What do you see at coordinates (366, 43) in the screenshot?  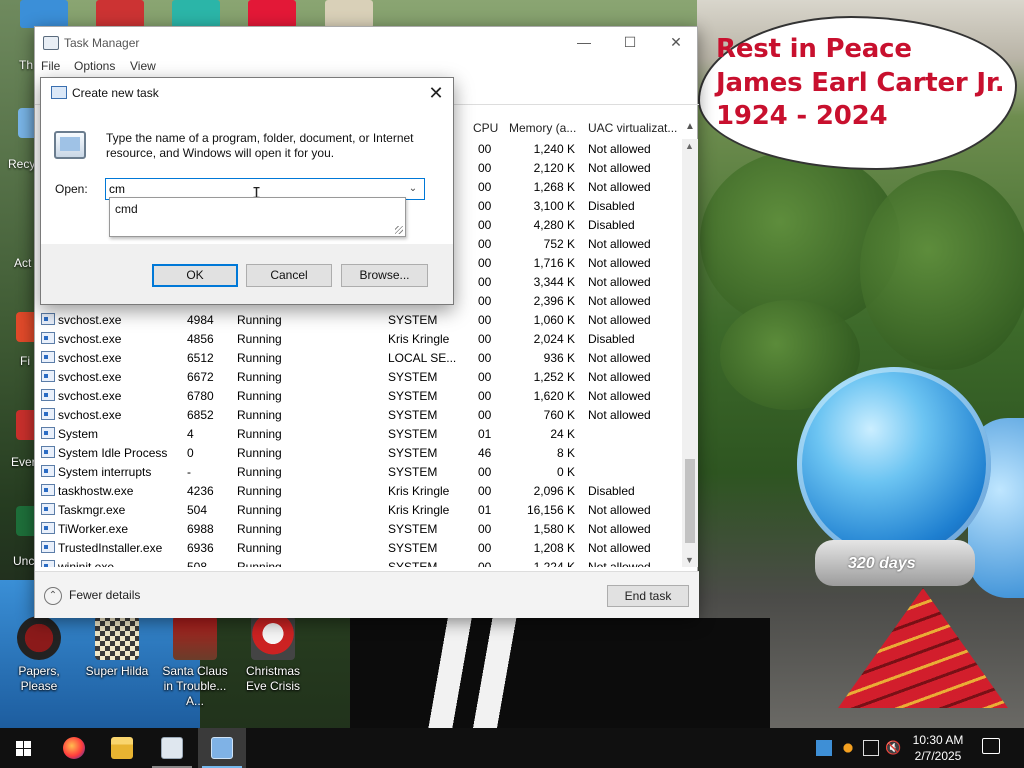 I see `task-manager-titlebar: Task Manager — ☐ ✕` at bounding box center [366, 43].